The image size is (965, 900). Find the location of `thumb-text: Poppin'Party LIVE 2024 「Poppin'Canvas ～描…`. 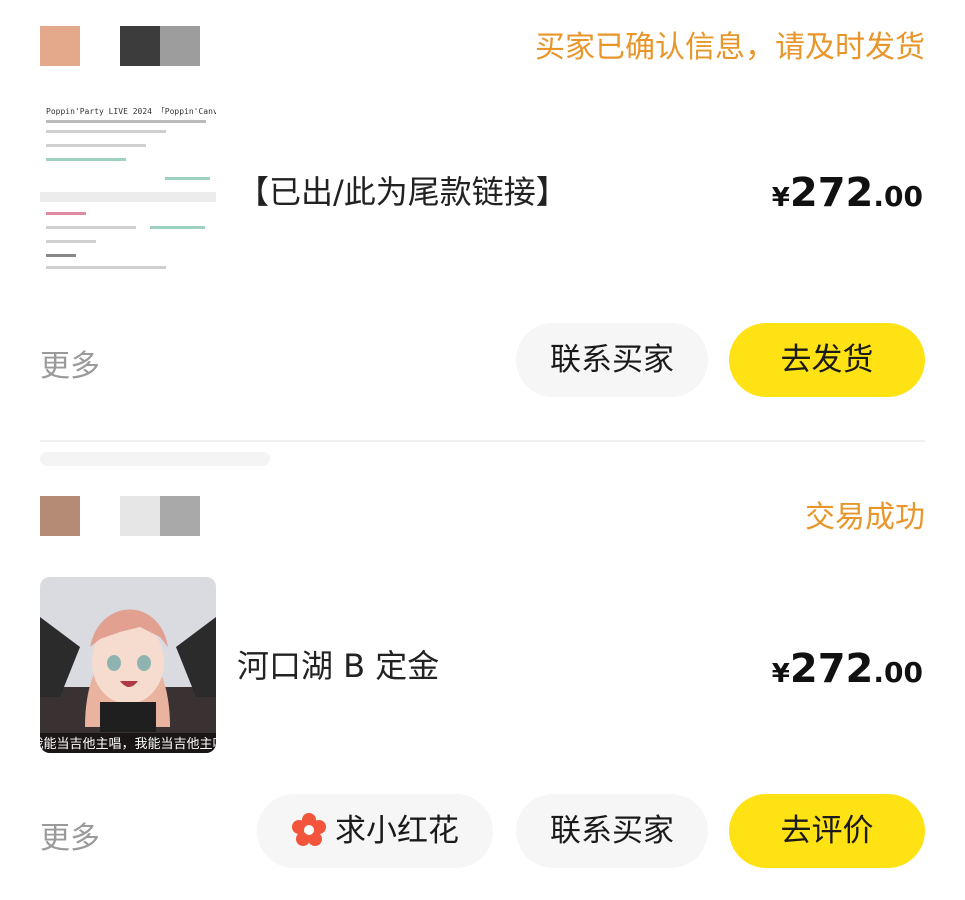

thumb-text: Poppin'Party LIVE 2024 「Poppin'Canvas ～描… is located at coordinates (131, 111).